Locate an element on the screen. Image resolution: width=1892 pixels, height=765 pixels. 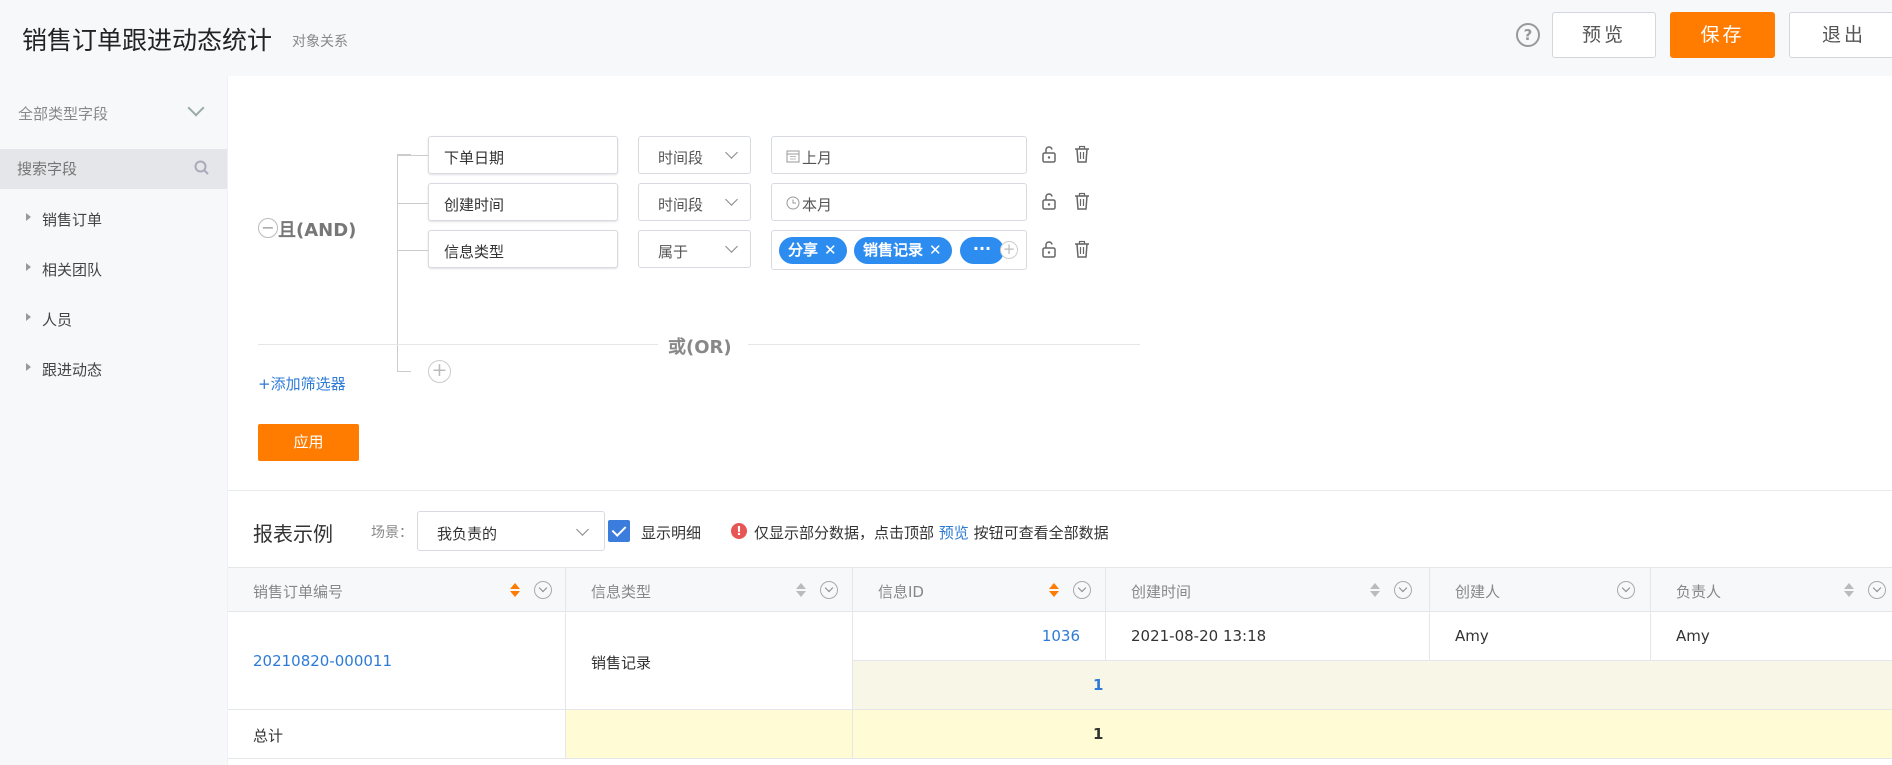
add-filter-link: +添加筛选器 is located at coordinates (302, 383).